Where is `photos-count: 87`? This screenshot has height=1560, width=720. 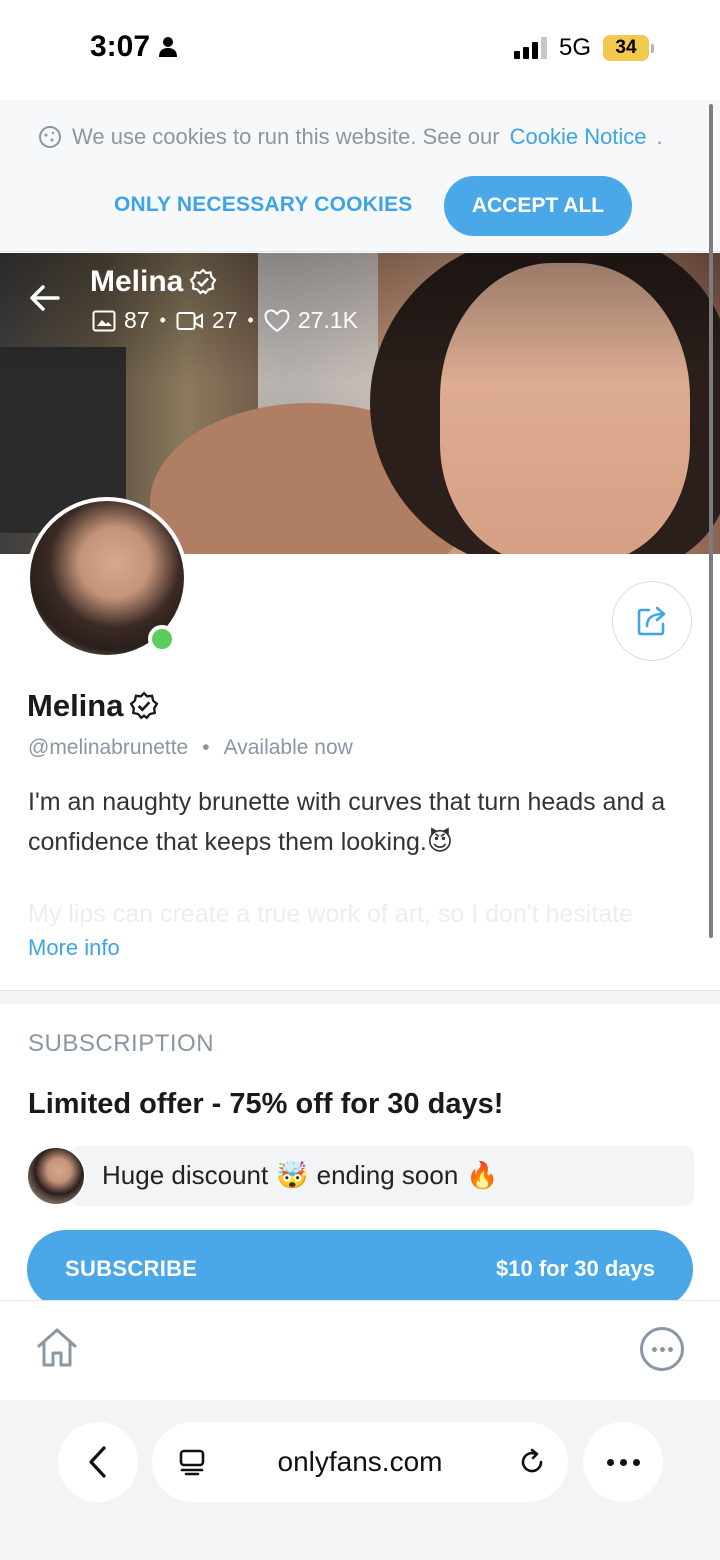
photos-count: 87 is located at coordinates (137, 320).